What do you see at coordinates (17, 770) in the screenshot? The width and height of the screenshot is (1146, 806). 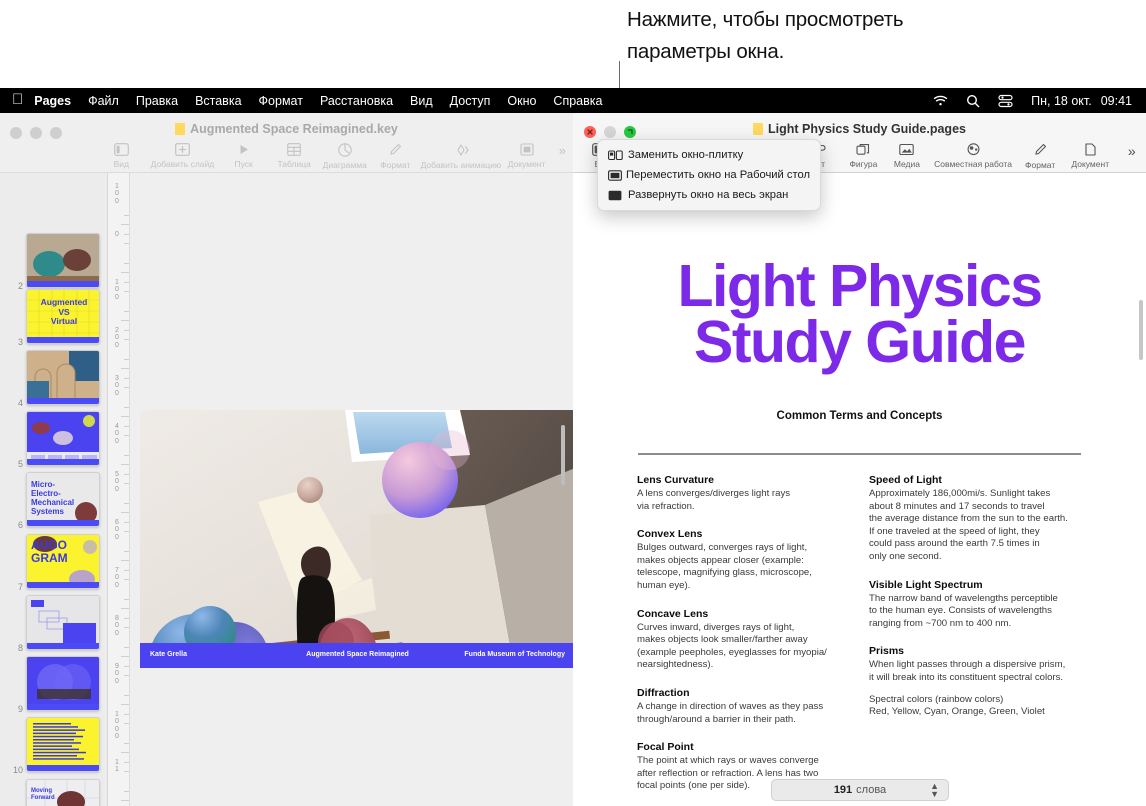 I see `slide-number: 10` at bounding box center [17, 770].